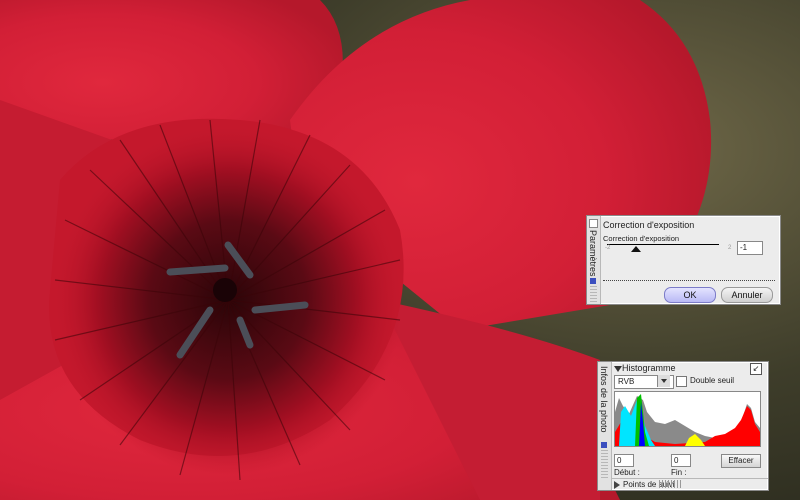  I want to click on parameters-tab-label: Paramètres, so click(593, 253).